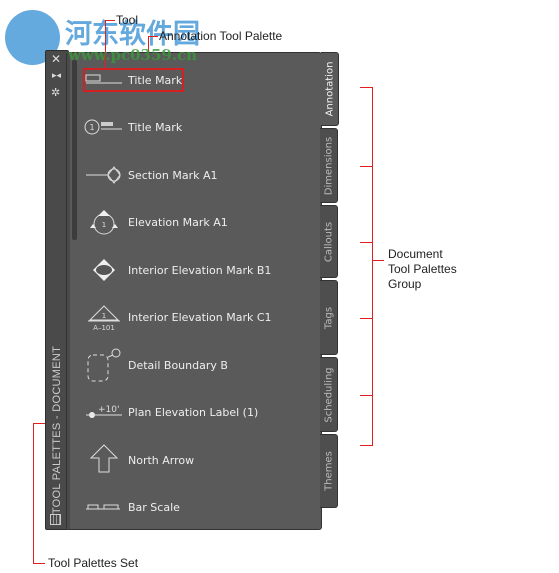 The width and height of the screenshot is (559, 573). What do you see at coordinates (33, 493) in the screenshot?
I see `set-leader-v` at bounding box center [33, 493].